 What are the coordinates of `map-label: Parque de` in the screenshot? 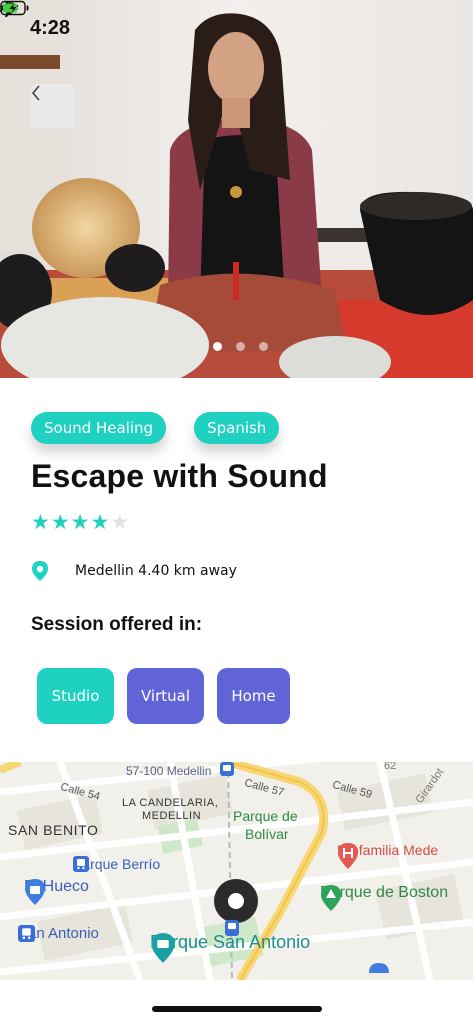 It's located at (265, 816).